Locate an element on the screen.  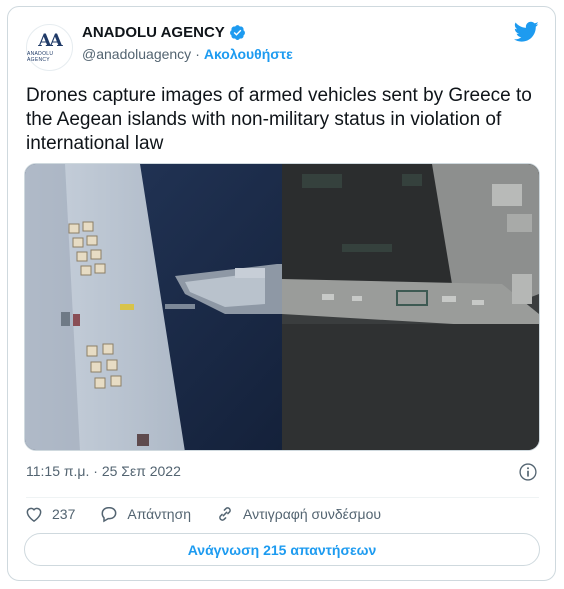
info-icon is located at coordinates (528, 472).